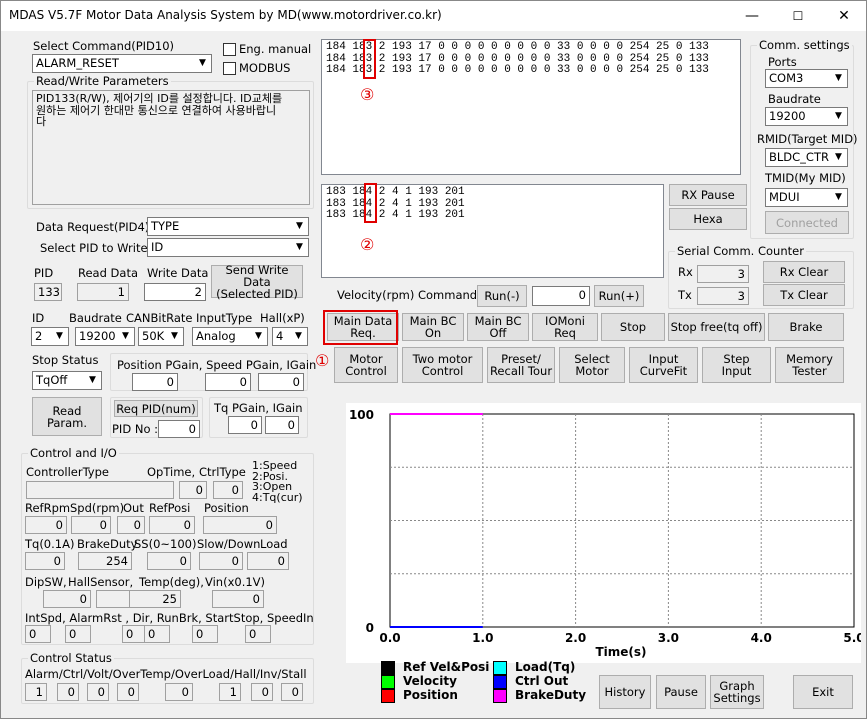 The width and height of the screenshot is (867, 719). I want to click on baudrate-combo: 19200 ▼, so click(105, 336).